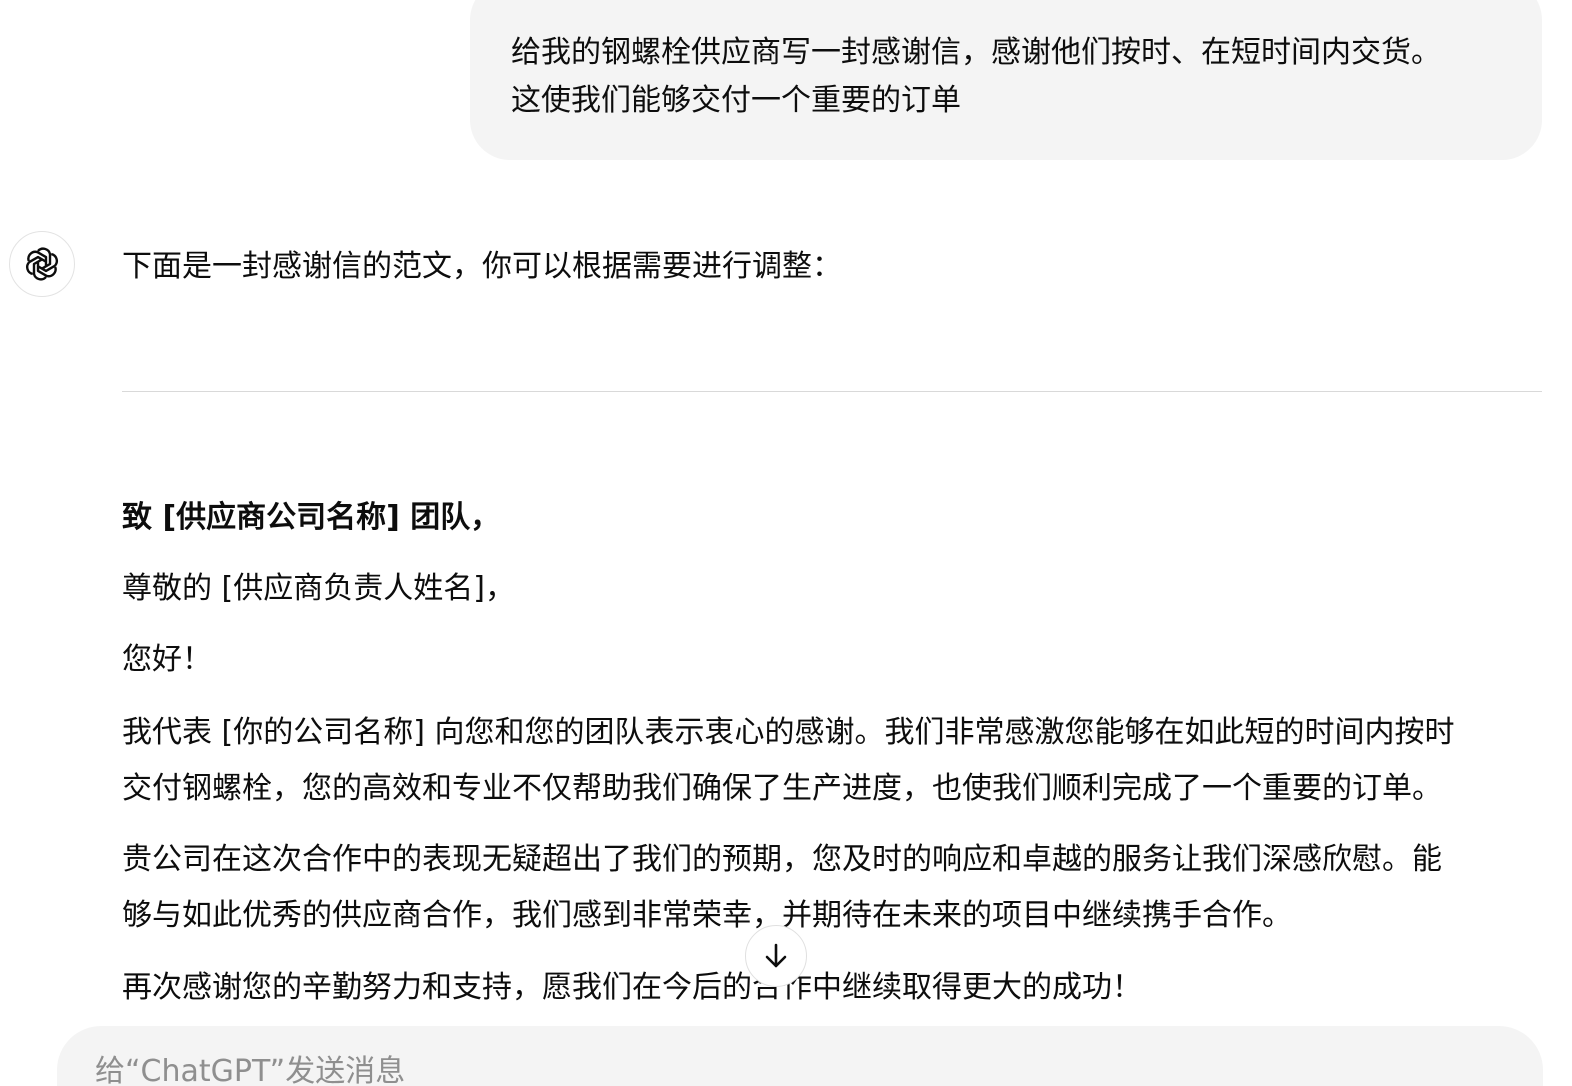 This screenshot has width=1572, height=1086. What do you see at coordinates (311, 517) in the screenshot?
I see `letter-heading: 致 [供应商公司名称] 团队，` at bounding box center [311, 517].